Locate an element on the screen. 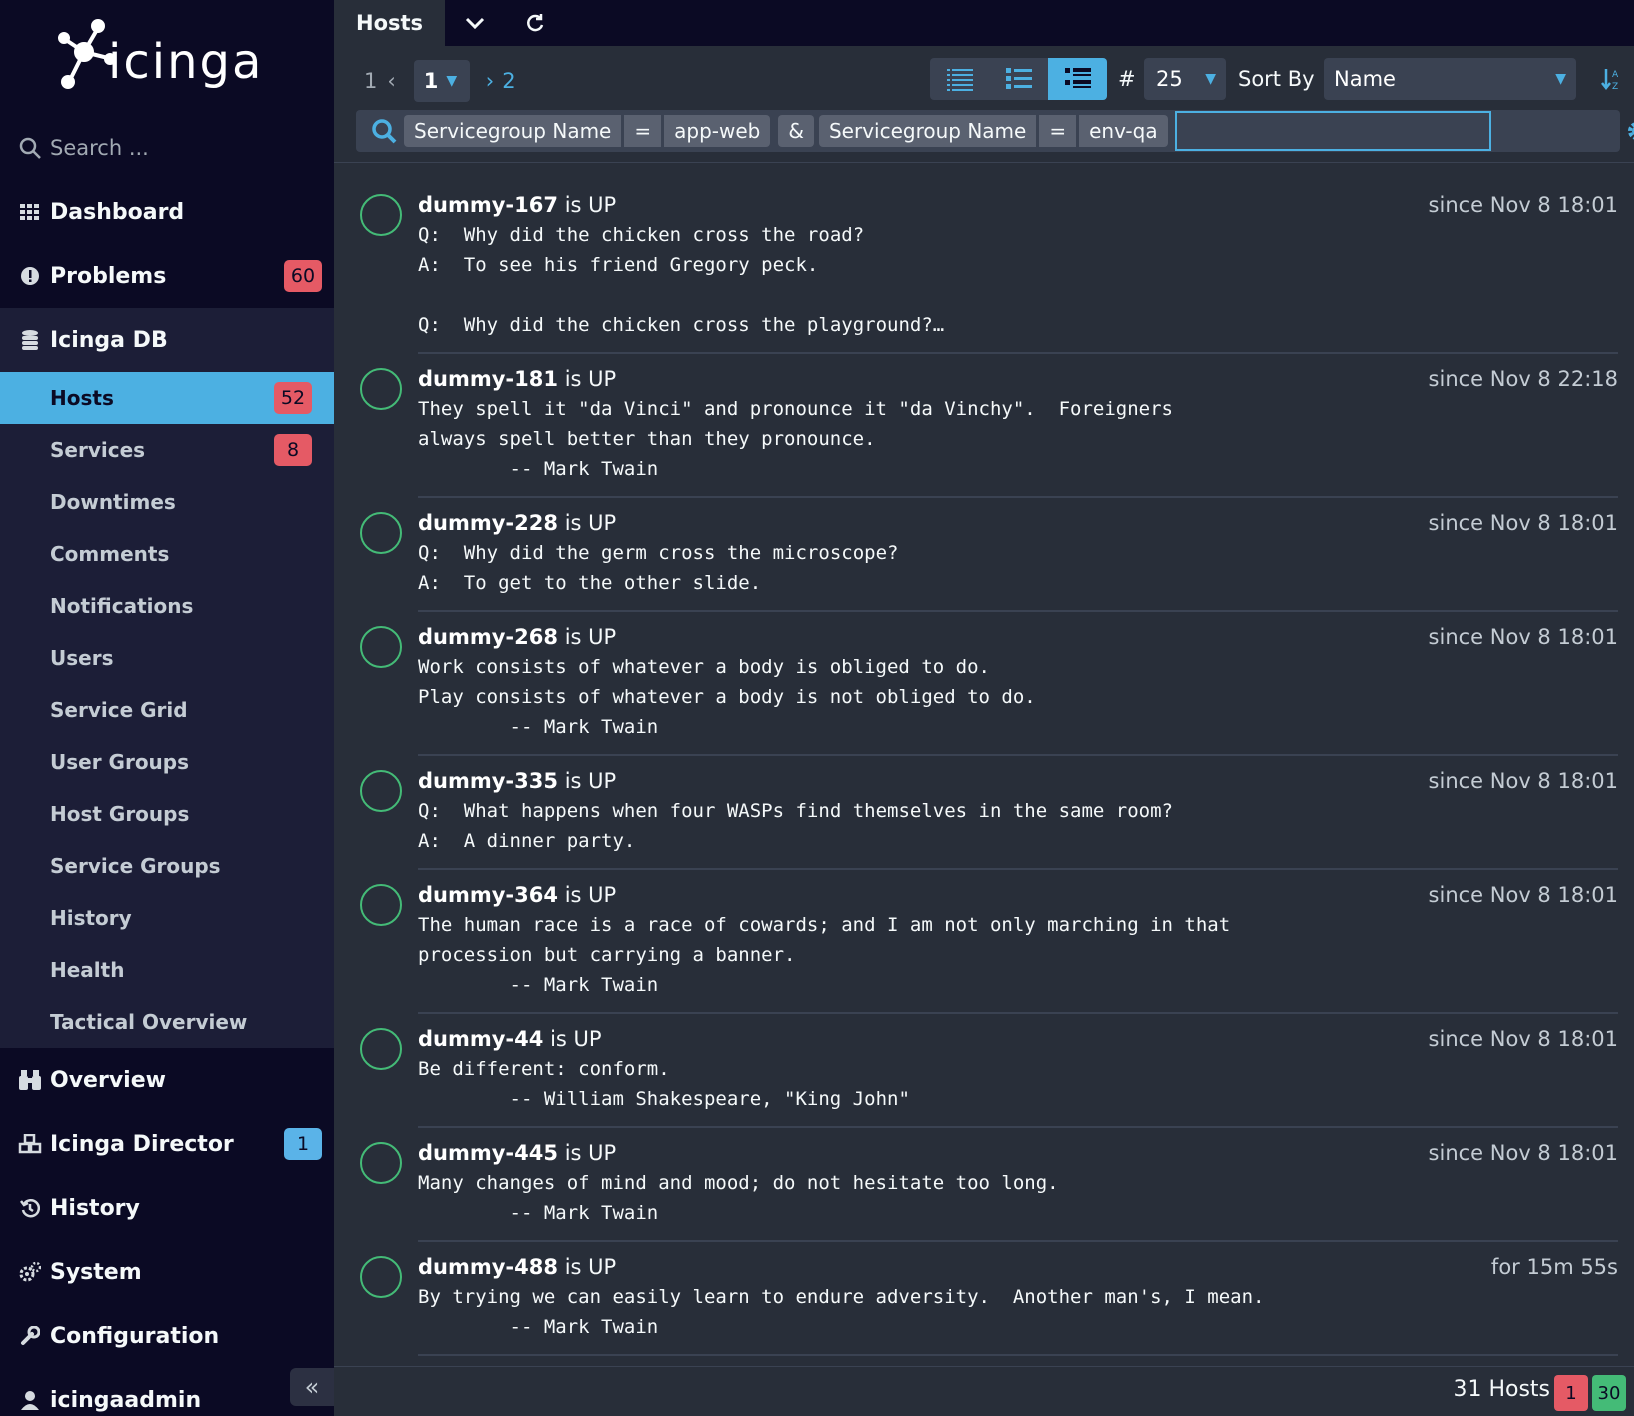 The width and height of the screenshot is (1634, 1416). first-page-link: 1 is located at coordinates (370, 81).